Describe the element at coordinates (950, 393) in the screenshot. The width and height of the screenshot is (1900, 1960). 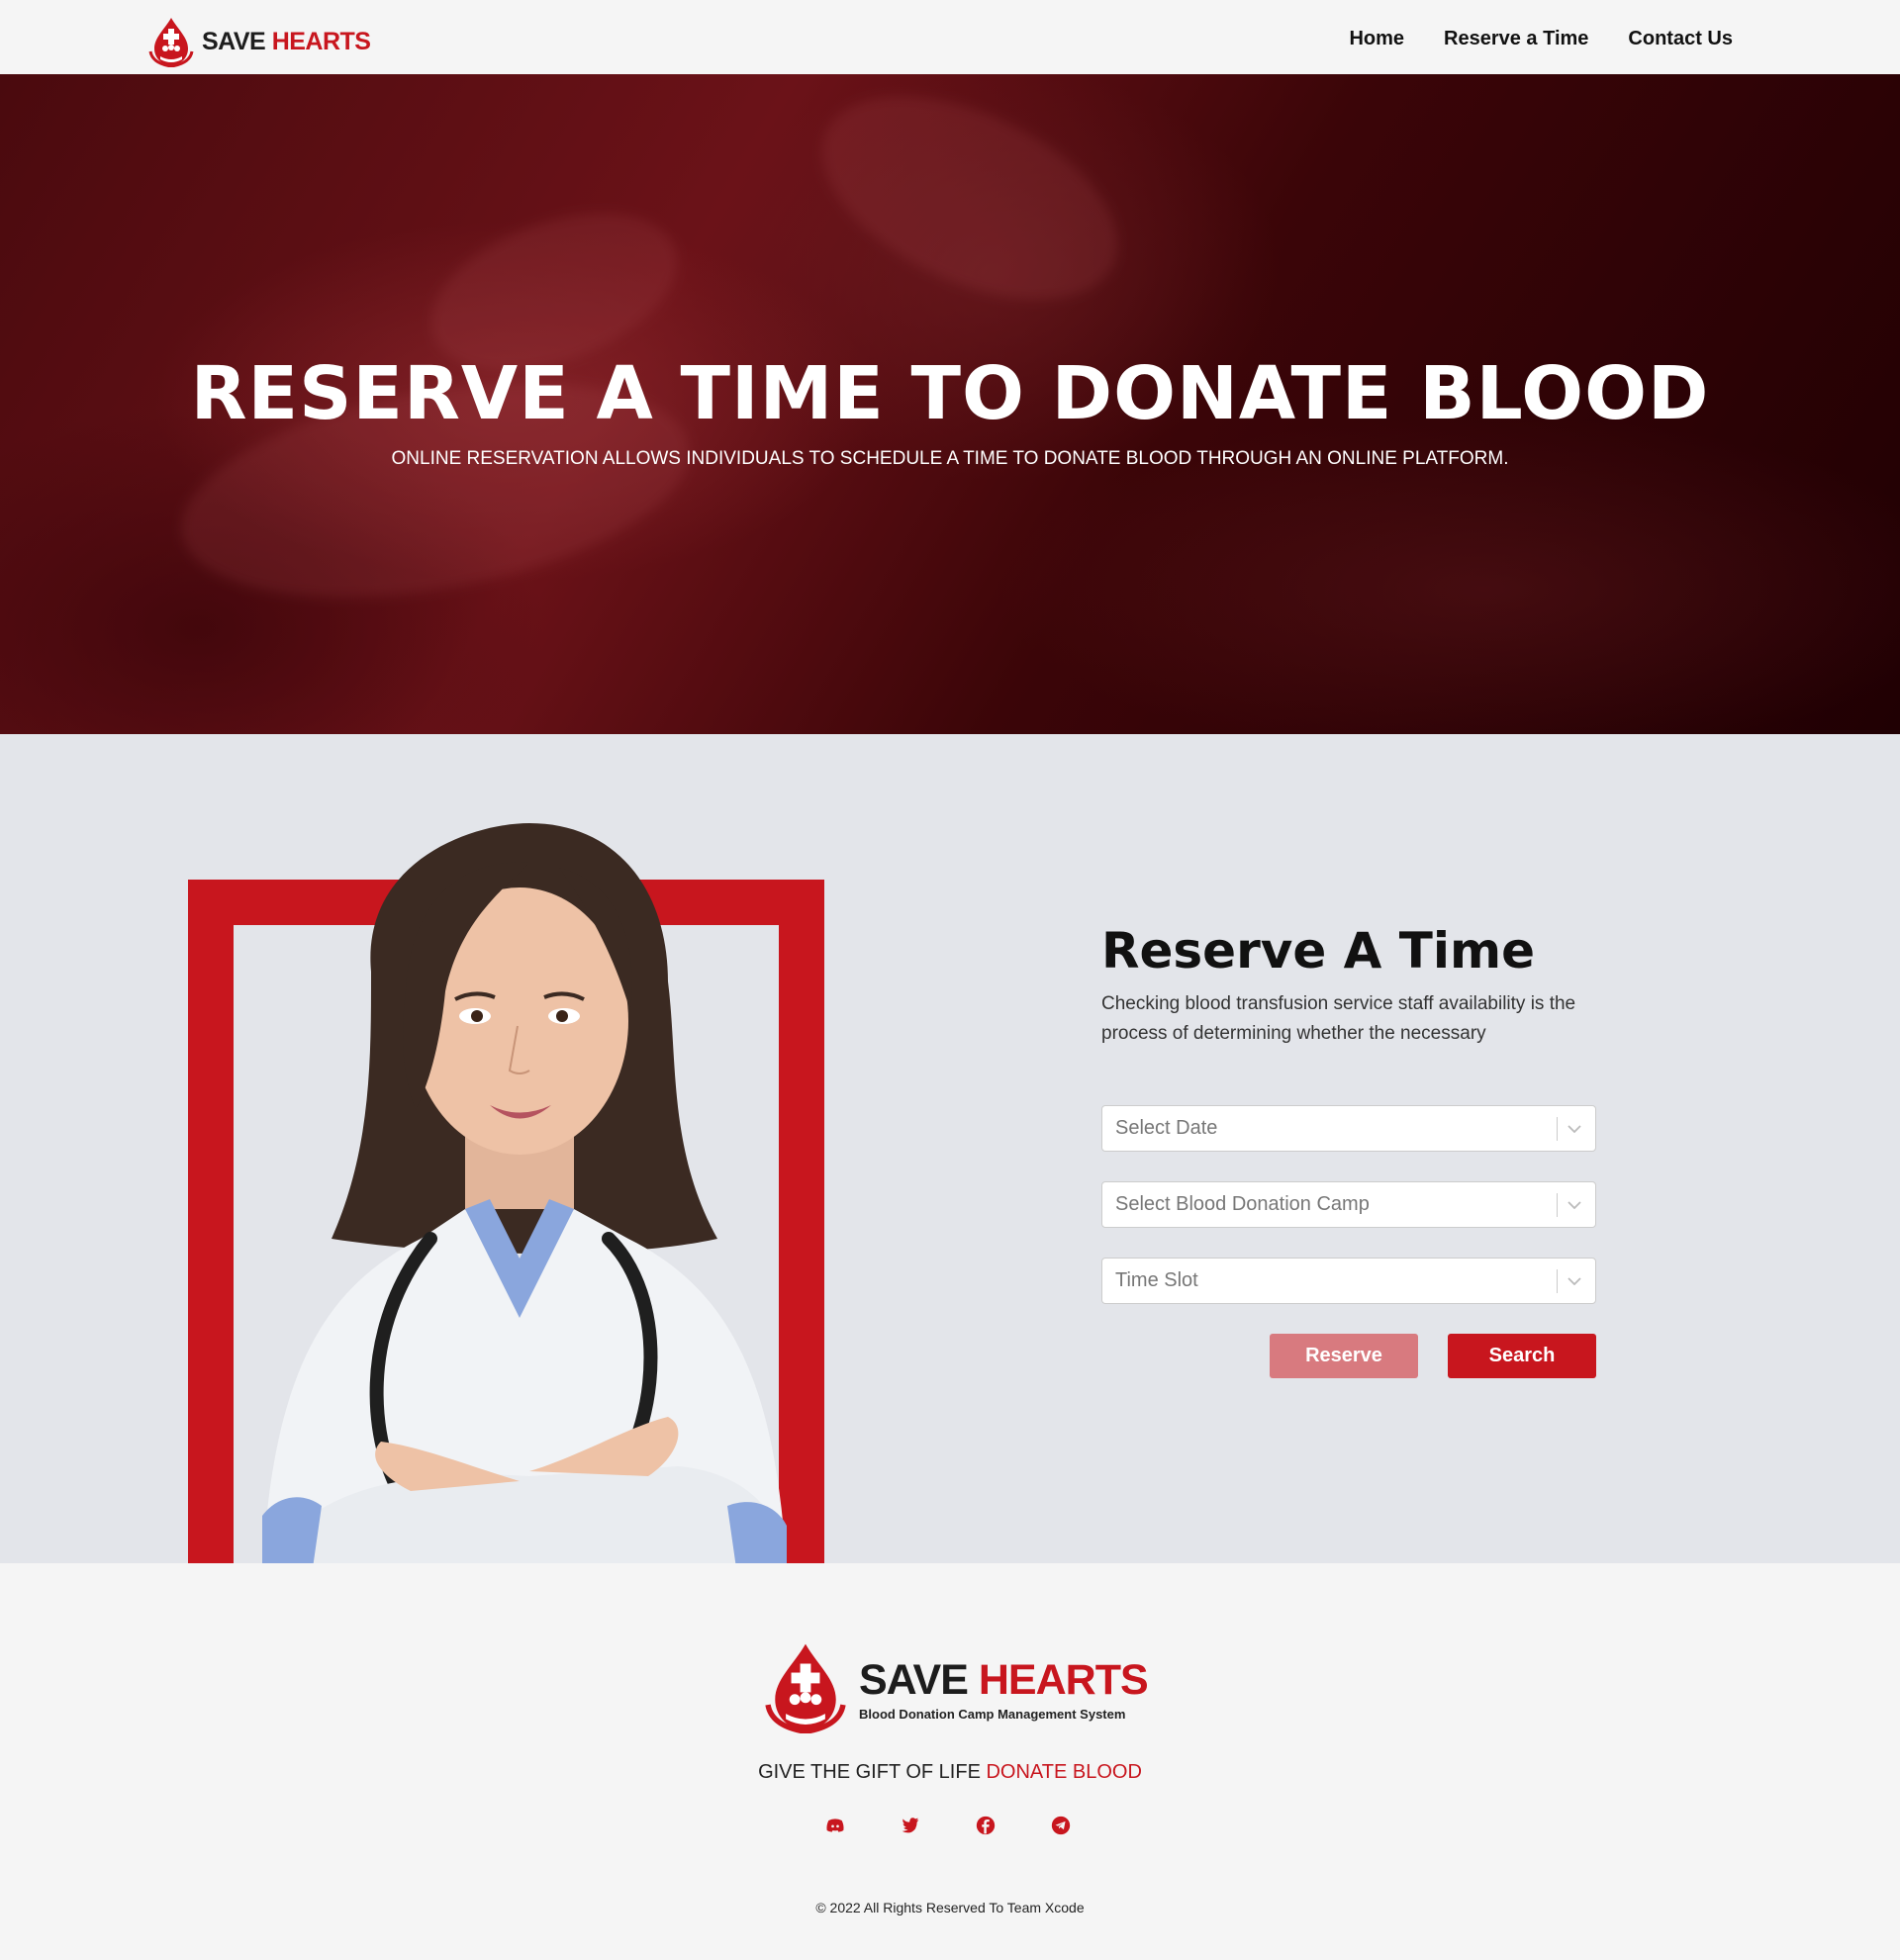
I see `hero-title: RESERVE A TIME TO DONATE BLOOD` at that location.